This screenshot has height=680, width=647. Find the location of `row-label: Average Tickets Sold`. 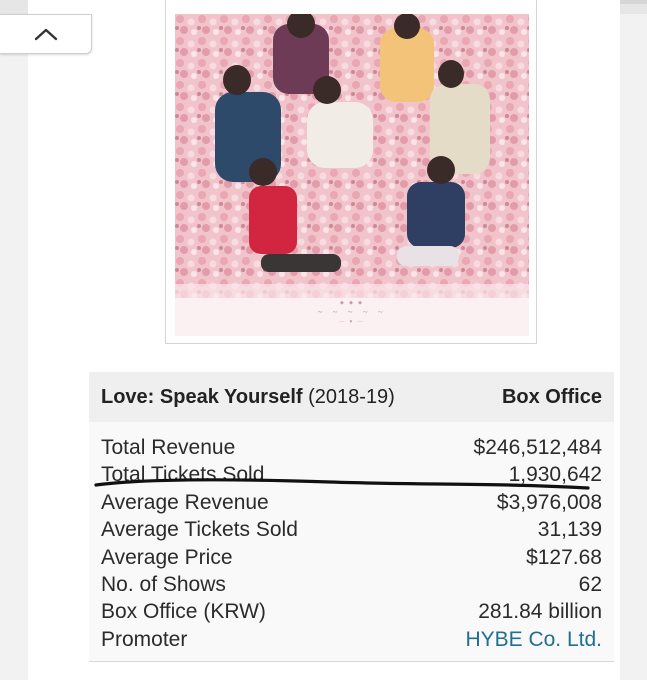

row-label: Average Tickets Sold is located at coordinates (199, 530).